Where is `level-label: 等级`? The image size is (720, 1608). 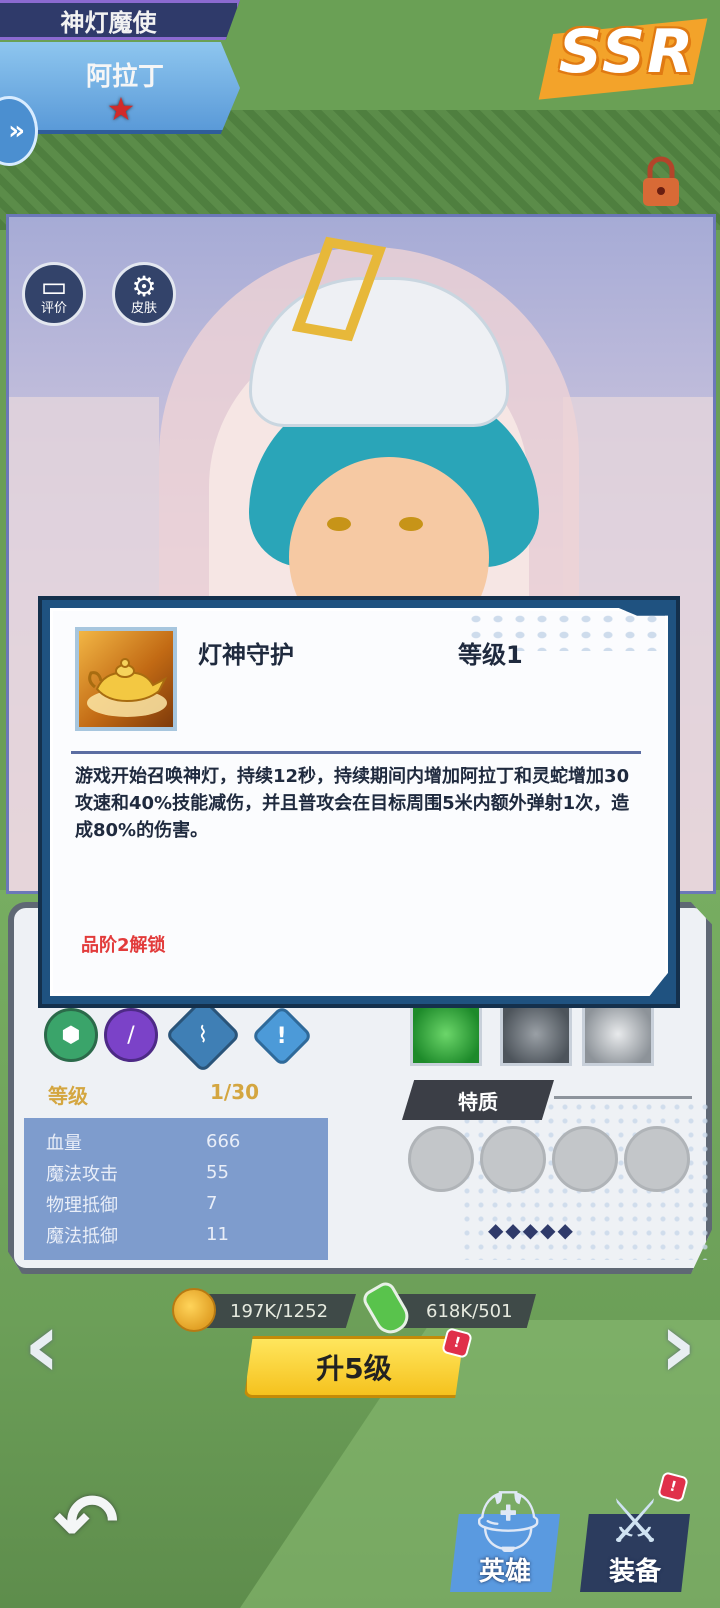
level-label: 等级 is located at coordinates (68, 1096).